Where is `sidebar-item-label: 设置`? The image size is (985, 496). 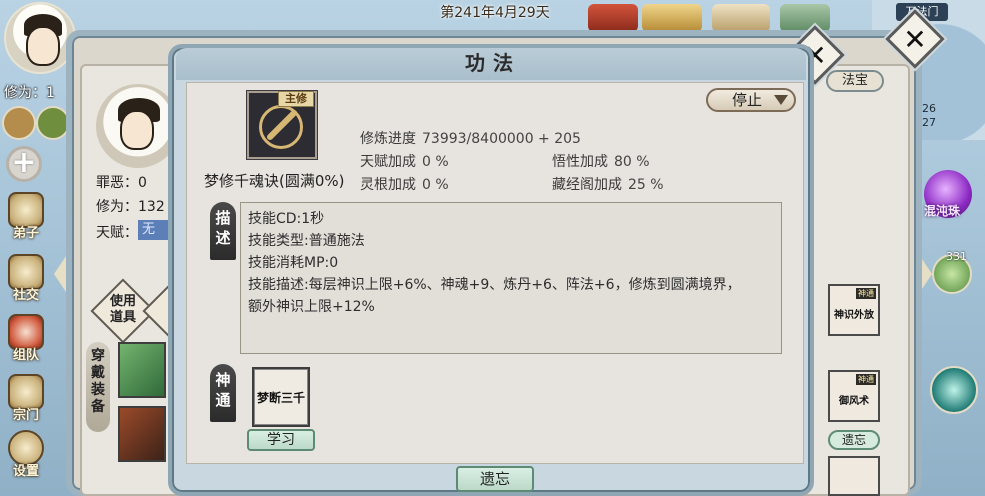
sidebar-item-label: 设置 is located at coordinates (25, 471).